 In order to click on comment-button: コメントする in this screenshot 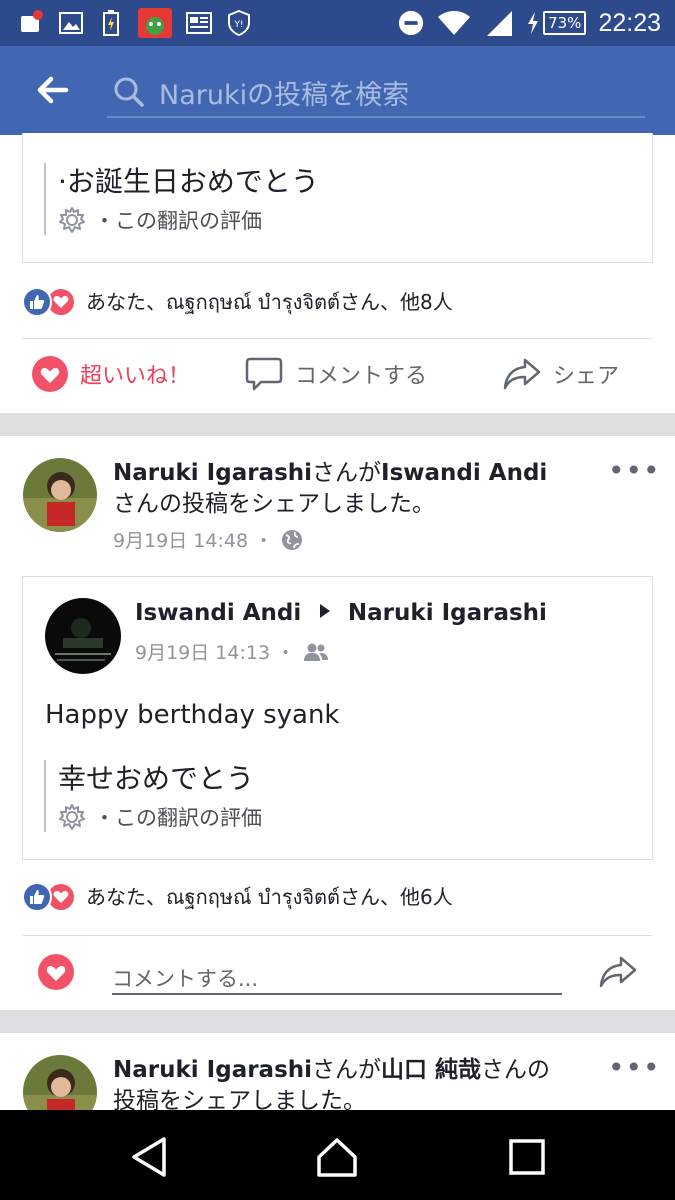, I will do `click(336, 374)`.